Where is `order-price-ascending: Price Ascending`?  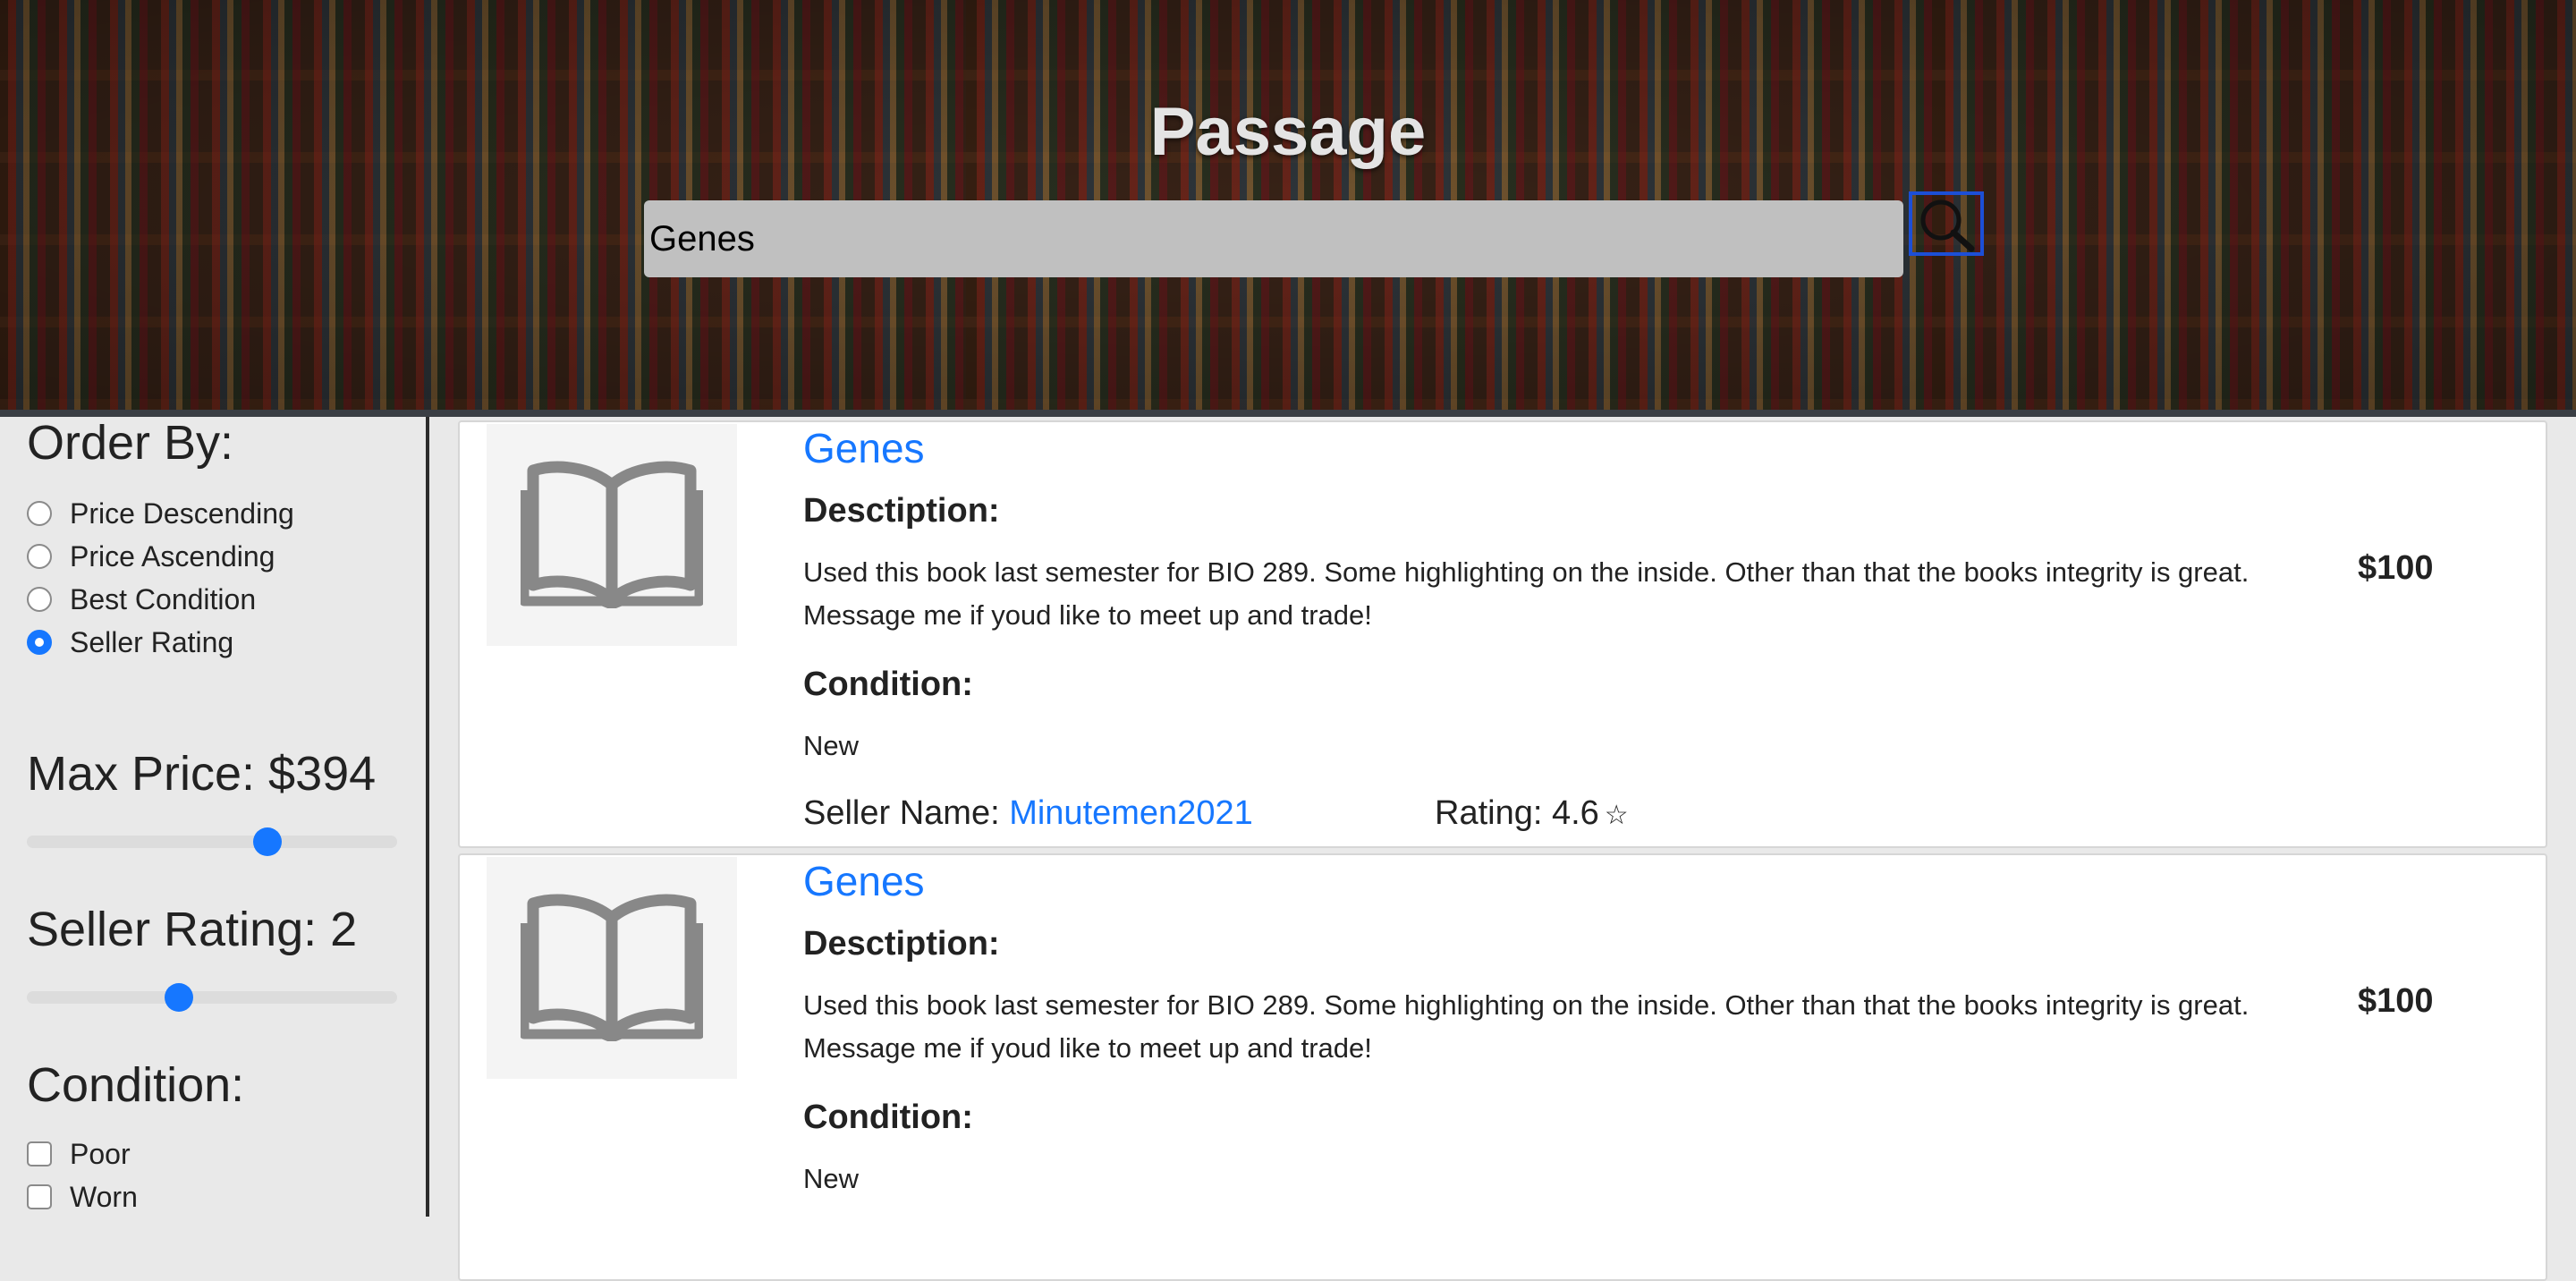
order-price-ascending: Price Ascending is located at coordinates (151, 556).